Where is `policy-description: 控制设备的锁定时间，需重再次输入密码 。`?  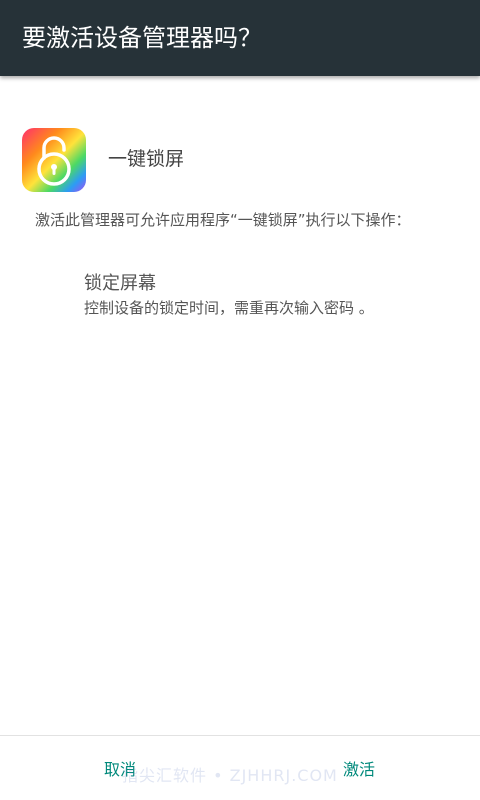
policy-description: 控制设备的锁定时间，需重再次输入密码 。 is located at coordinates (229, 308).